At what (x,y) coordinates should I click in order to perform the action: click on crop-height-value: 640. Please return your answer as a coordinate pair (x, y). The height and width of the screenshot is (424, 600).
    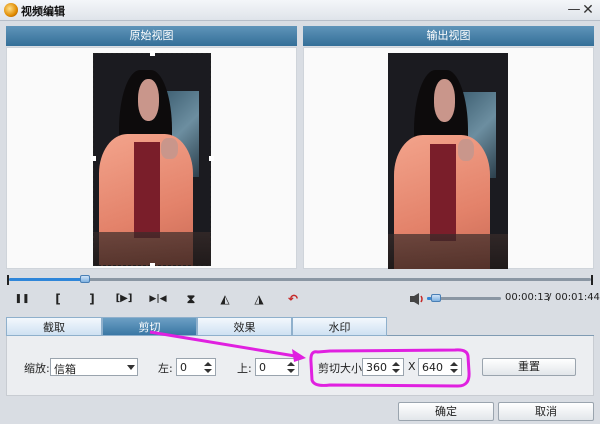
    Looking at the image, I should click on (432, 367).